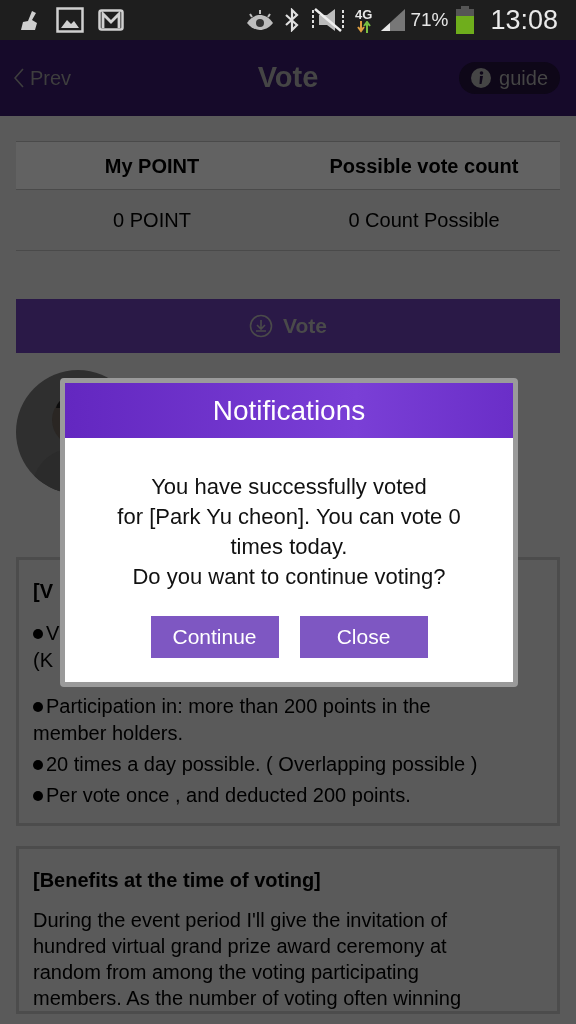 Image resolution: width=576 pixels, height=1024 pixels. I want to click on bullet-text: (K, so click(43, 660).